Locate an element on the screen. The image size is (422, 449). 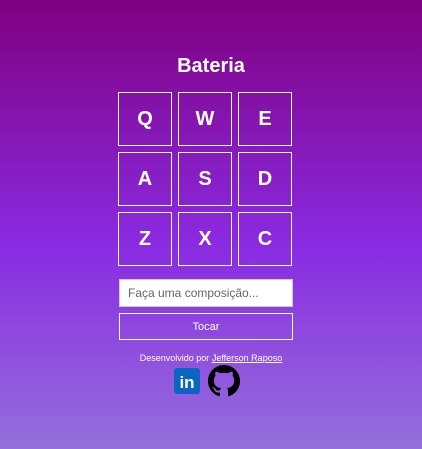
linkedin-icon: in is located at coordinates (187, 383).